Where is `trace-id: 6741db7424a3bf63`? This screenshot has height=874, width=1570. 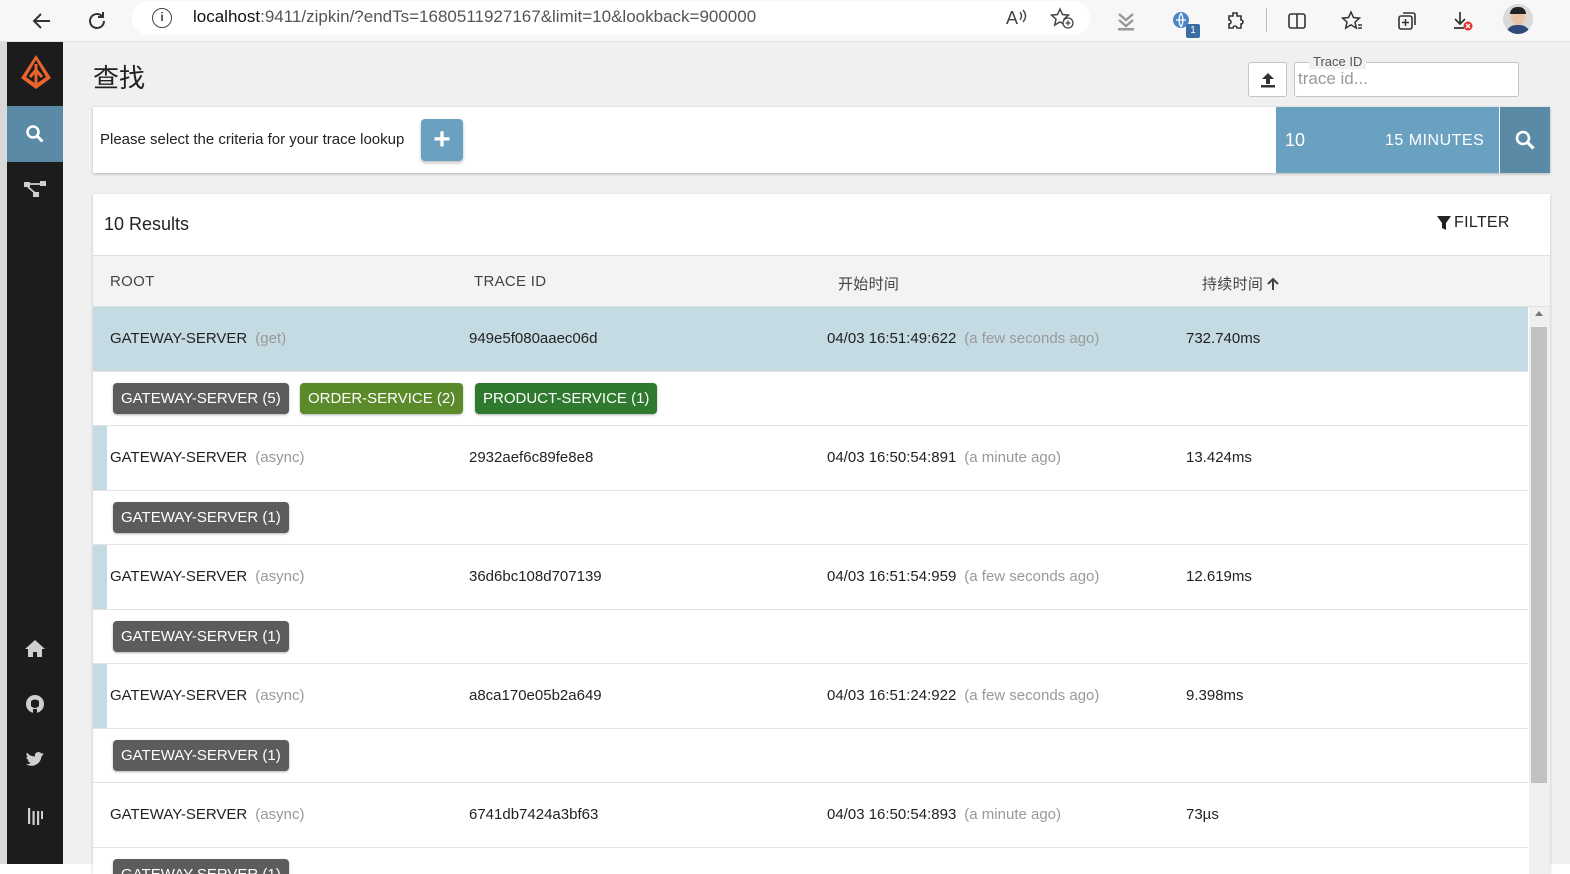
trace-id: 6741db7424a3bf63 is located at coordinates (534, 814).